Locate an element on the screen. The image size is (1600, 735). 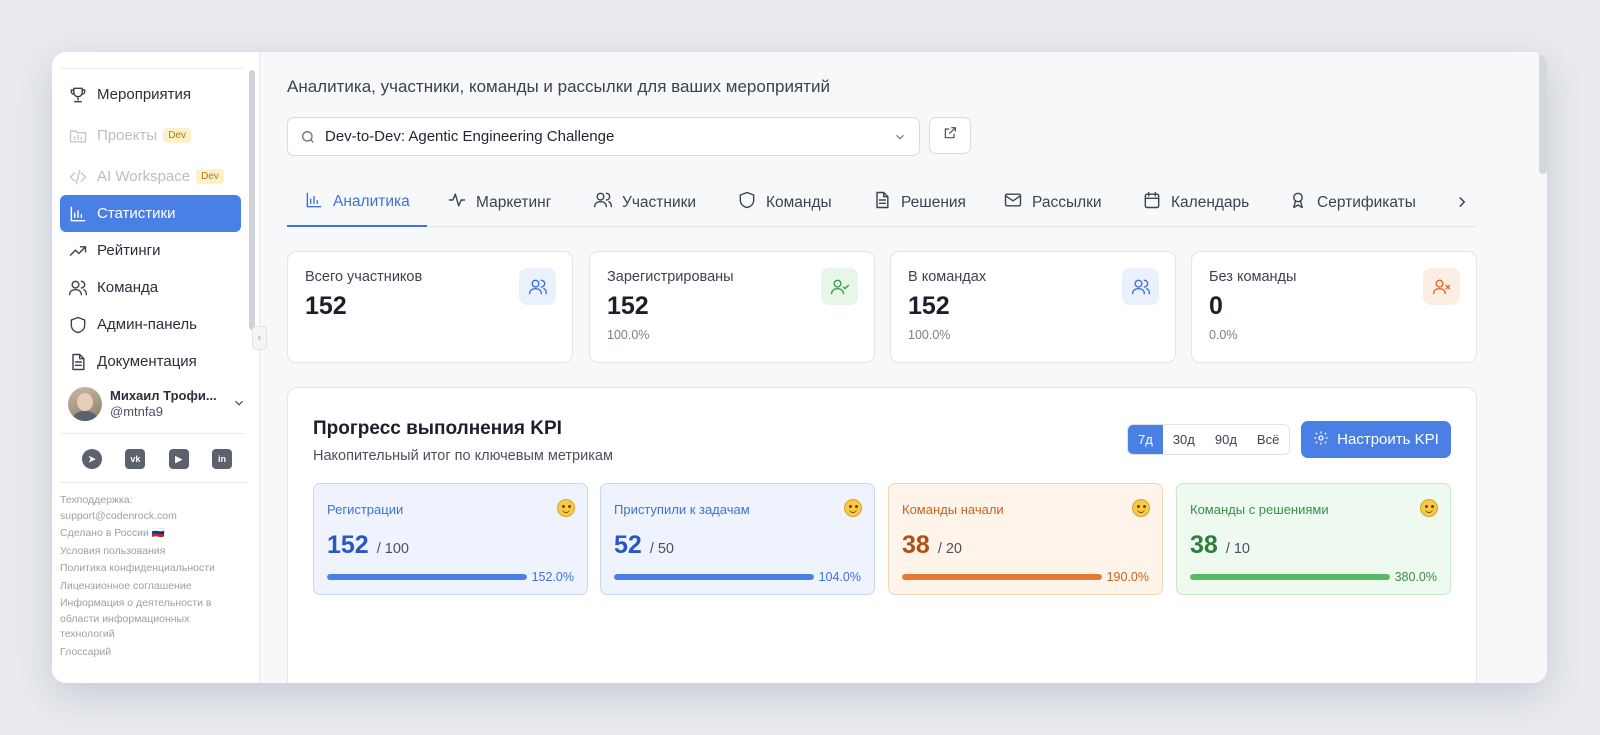
kpi-card-started-tasks: Приступили к задачам 52 / 50 104.0% is located at coordinates (737, 539).